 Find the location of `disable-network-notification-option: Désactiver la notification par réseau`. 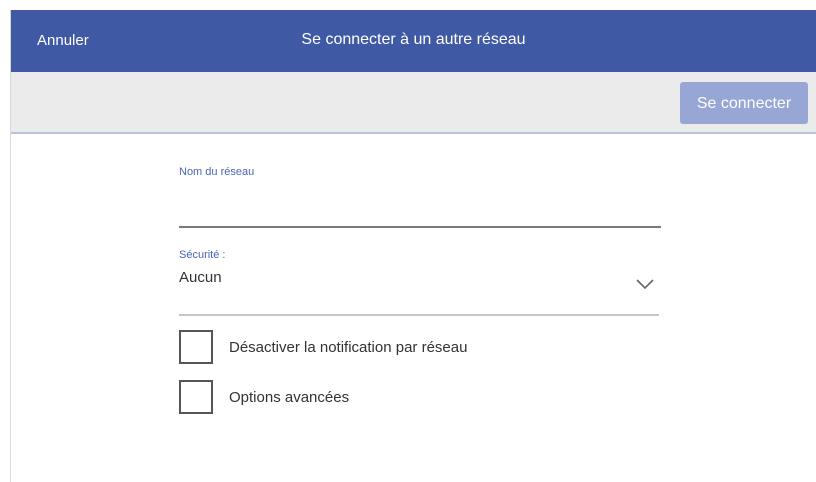

disable-network-notification-option: Désactiver la notification par réseau is located at coordinates (323, 347).